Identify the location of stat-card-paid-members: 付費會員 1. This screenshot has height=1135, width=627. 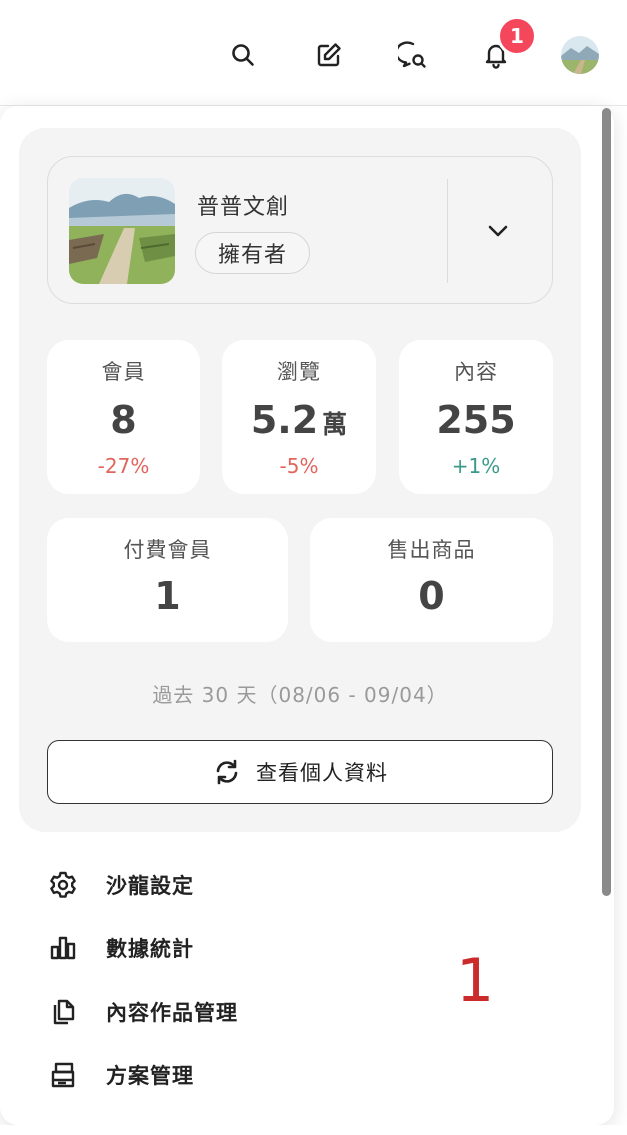
(167, 580).